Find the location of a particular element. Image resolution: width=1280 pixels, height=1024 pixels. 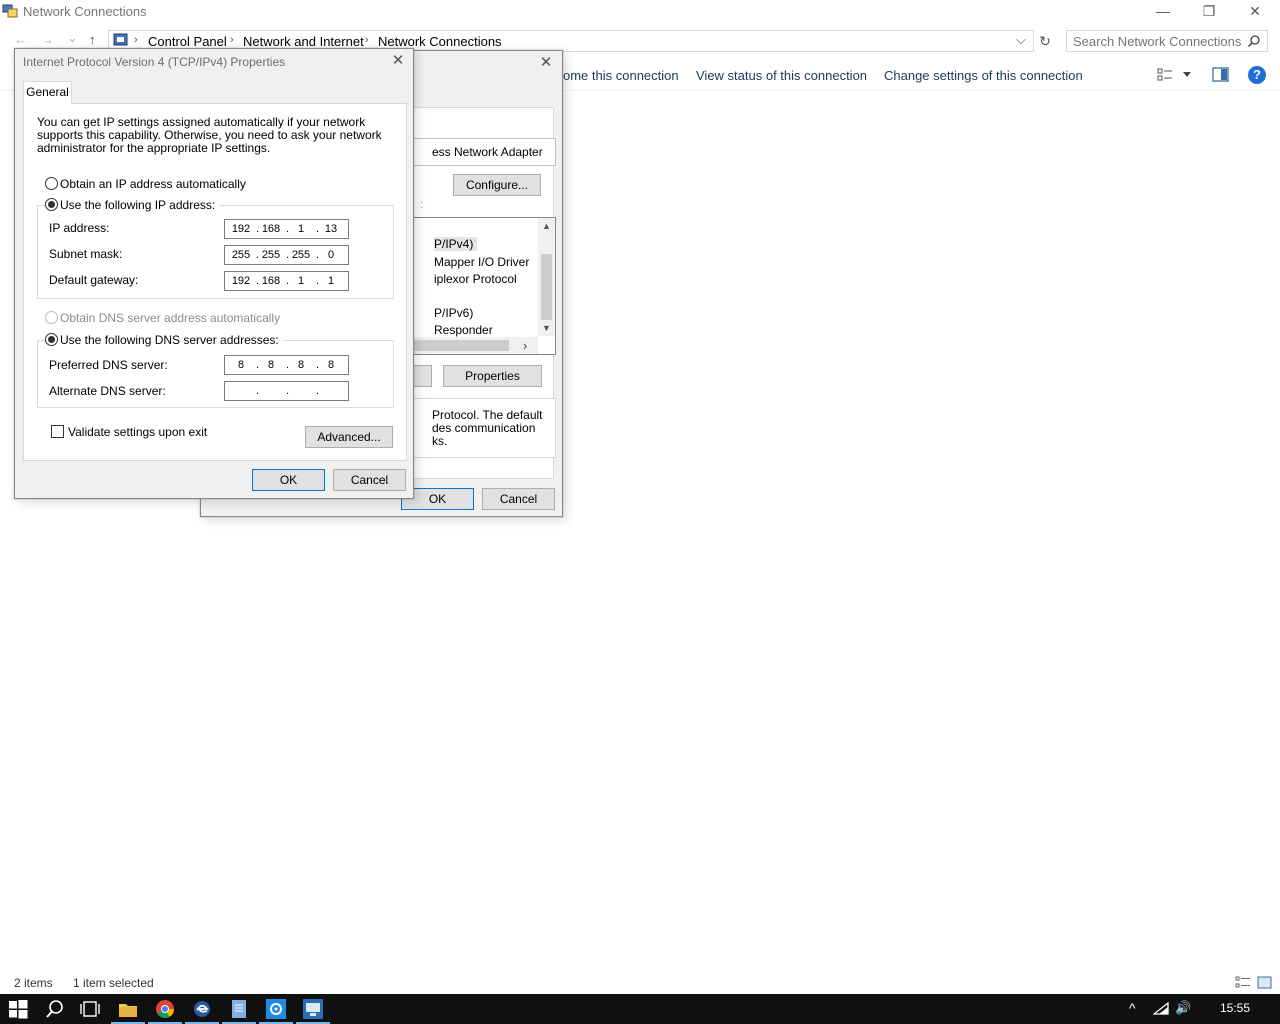

list-caption-fragment: : is located at coordinates (422, 204).